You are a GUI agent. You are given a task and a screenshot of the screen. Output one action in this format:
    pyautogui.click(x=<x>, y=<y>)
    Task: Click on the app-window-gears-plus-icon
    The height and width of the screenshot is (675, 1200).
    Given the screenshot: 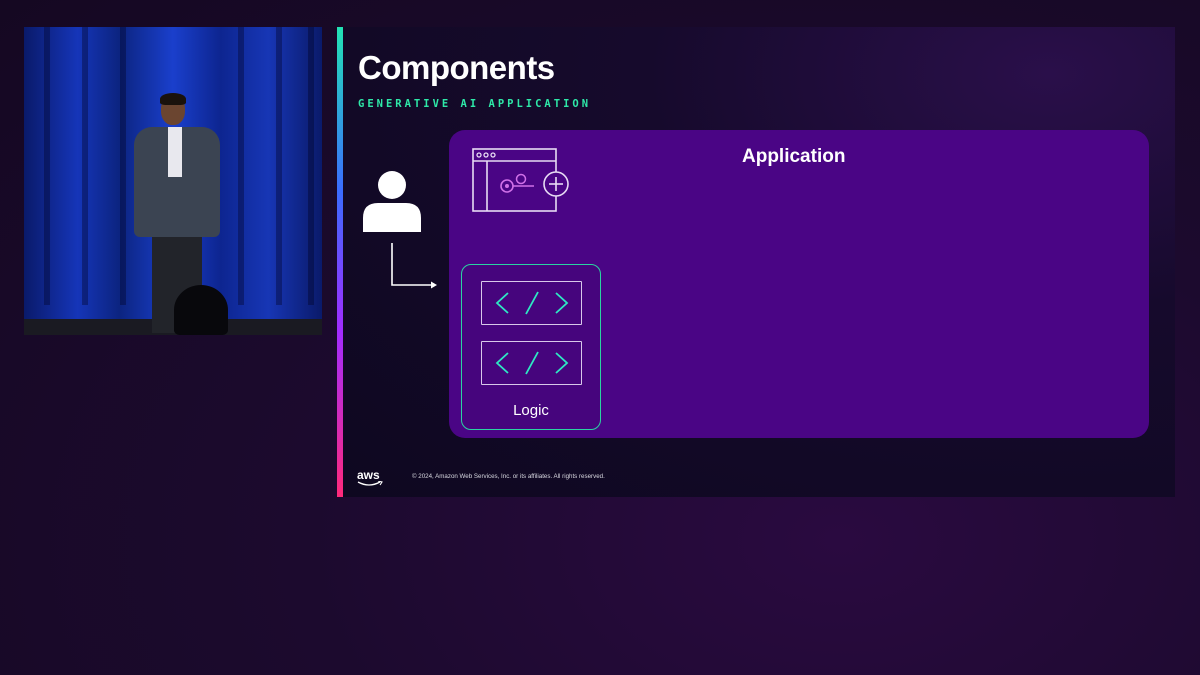 What is the action you would take?
    pyautogui.click(x=520, y=180)
    